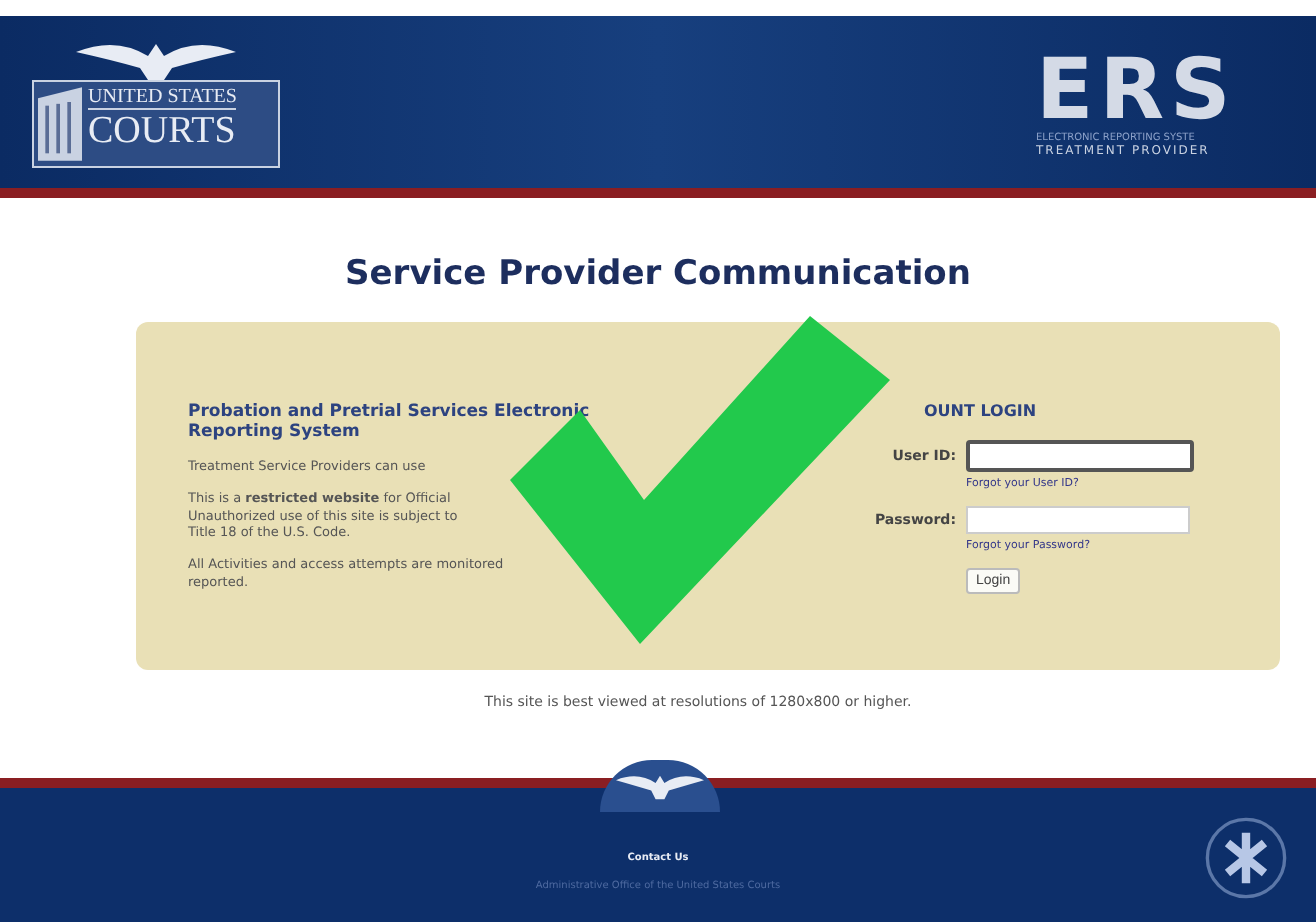 This screenshot has width=1316, height=922. Describe the element at coordinates (660, 786) in the screenshot. I see `eagle-emblem` at that location.